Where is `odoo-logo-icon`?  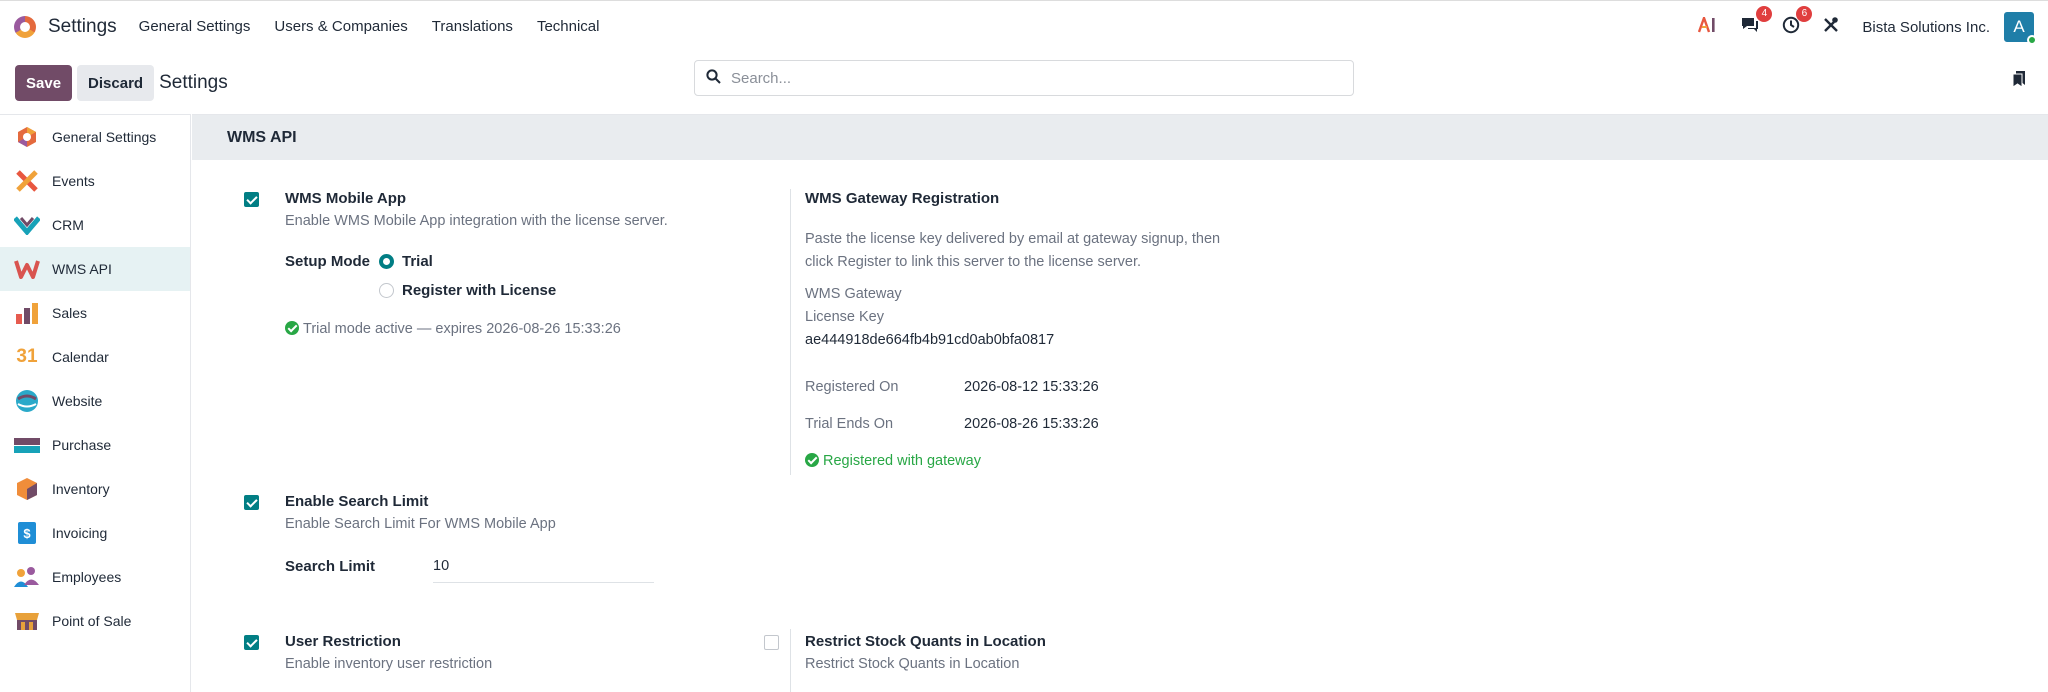 odoo-logo-icon is located at coordinates (27, 137).